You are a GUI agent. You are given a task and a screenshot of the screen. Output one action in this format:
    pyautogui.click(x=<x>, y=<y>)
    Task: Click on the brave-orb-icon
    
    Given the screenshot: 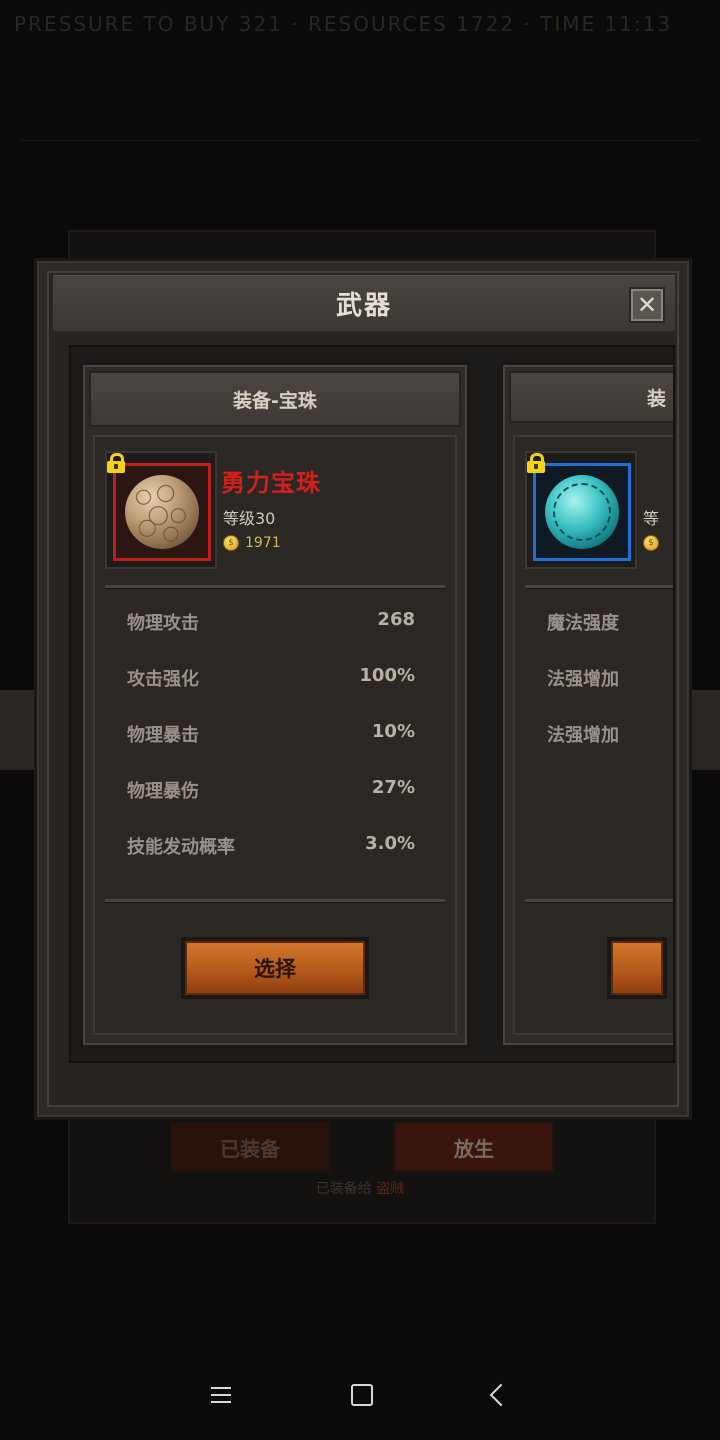 What is the action you would take?
    pyautogui.click(x=162, y=512)
    